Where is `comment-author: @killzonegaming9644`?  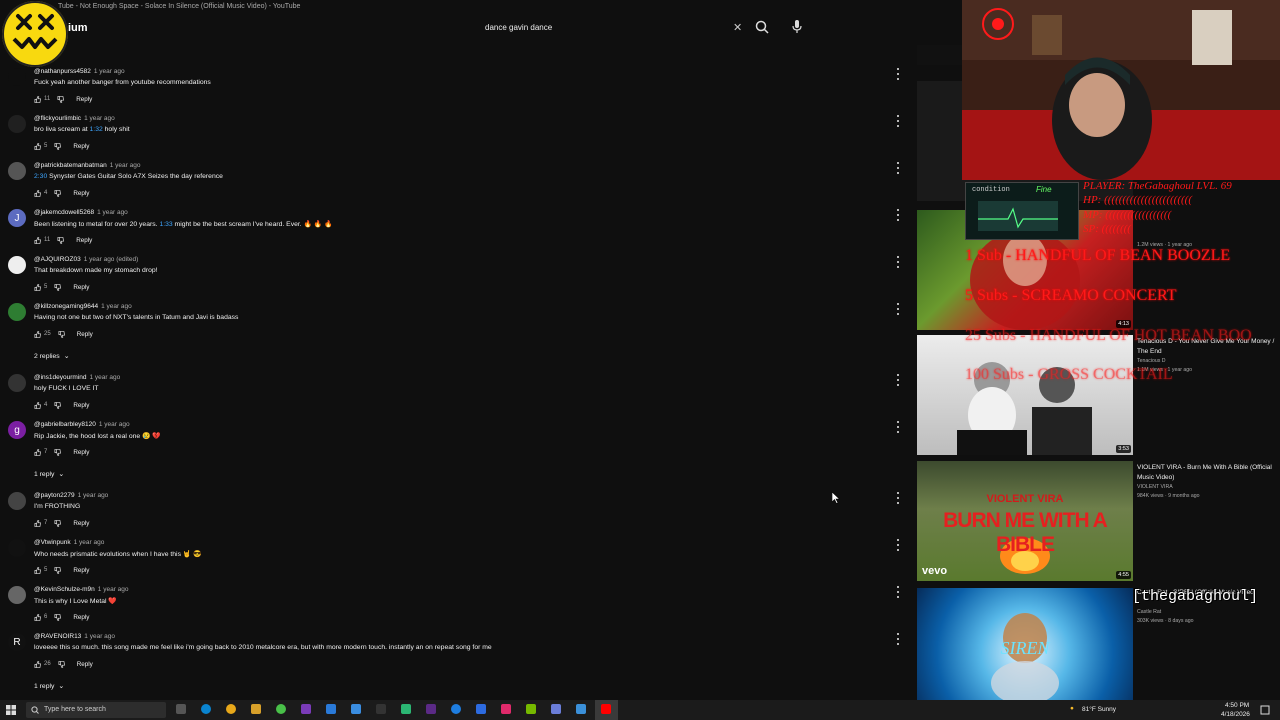
comment-author: @killzonegaming9644 is located at coordinates (66, 306).